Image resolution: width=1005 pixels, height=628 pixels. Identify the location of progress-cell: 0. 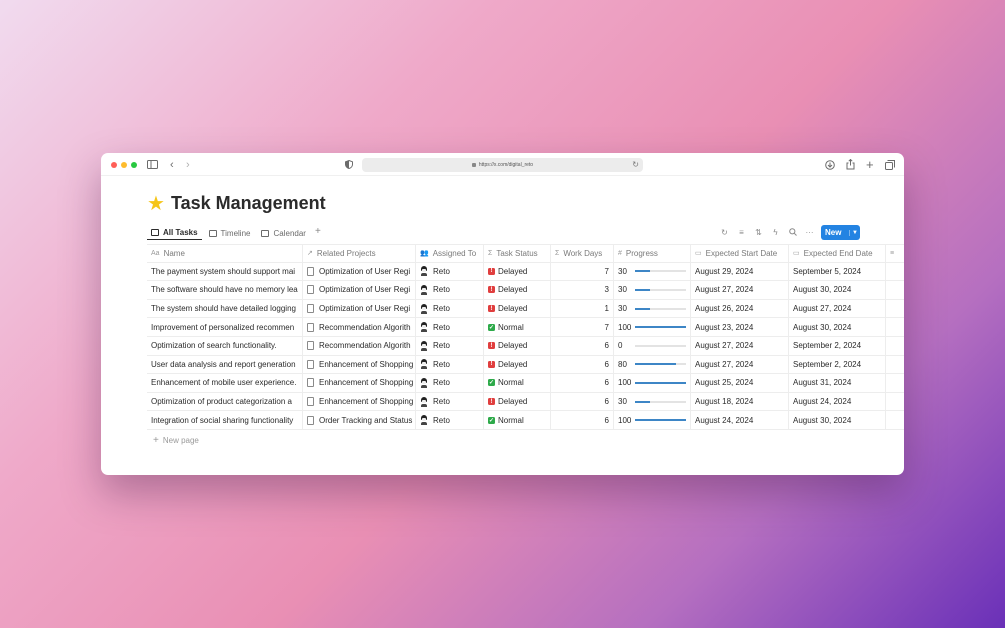
(652, 345).